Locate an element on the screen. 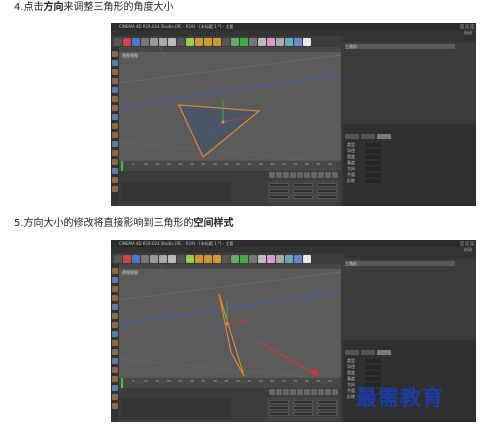 The height and width of the screenshot is (426, 481). cube-icon is located at coordinates (235, 41).